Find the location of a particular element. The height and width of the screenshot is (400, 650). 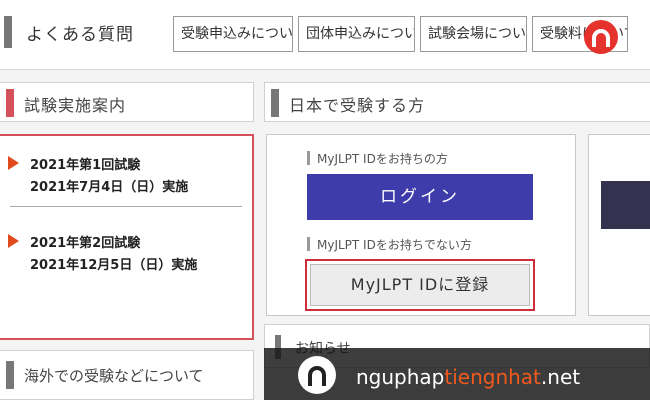

no-id-accent is located at coordinates (308, 244).